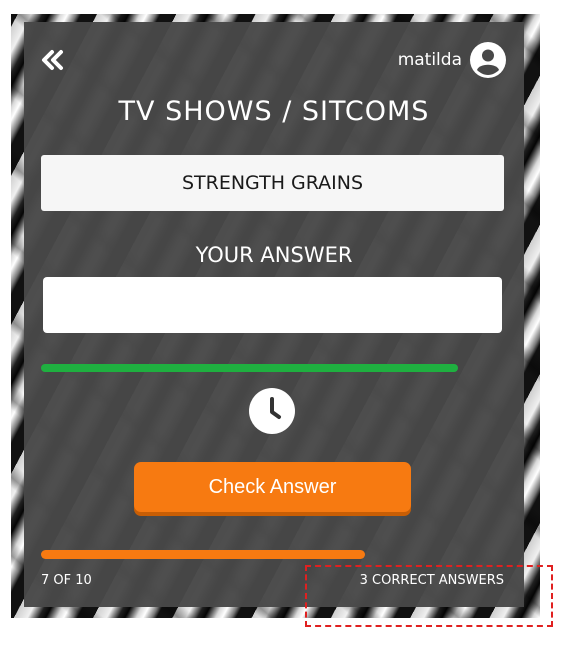  I want to click on back-button, so click(53, 60).